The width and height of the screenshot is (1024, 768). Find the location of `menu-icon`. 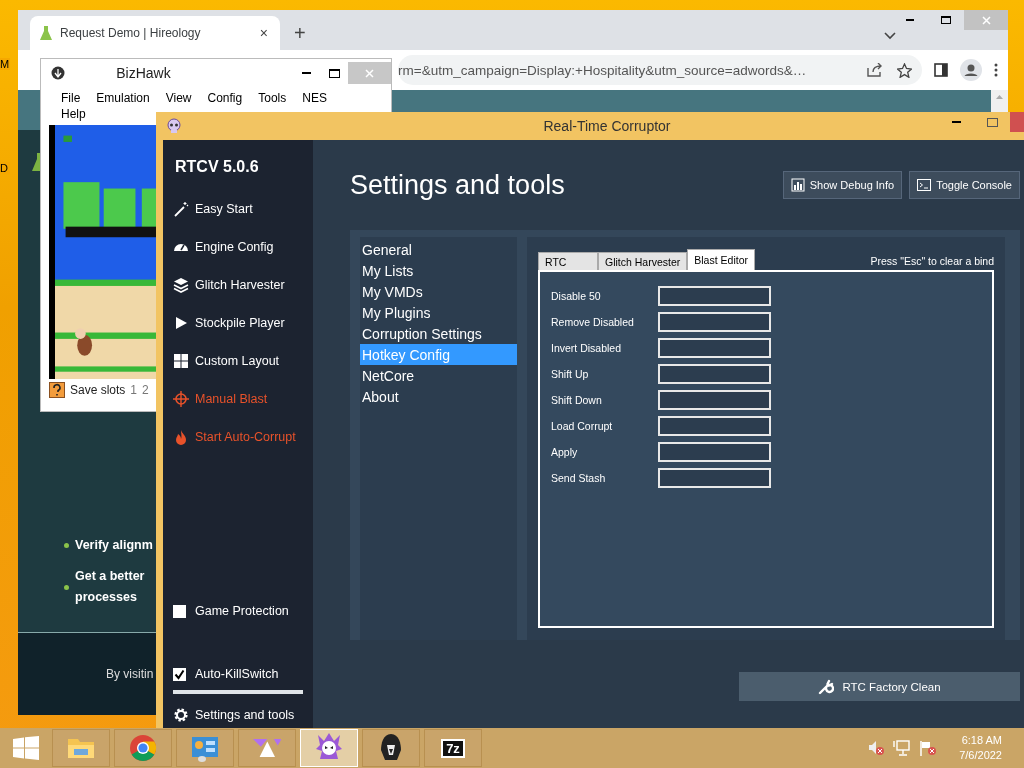

menu-icon is located at coordinates (996, 70).